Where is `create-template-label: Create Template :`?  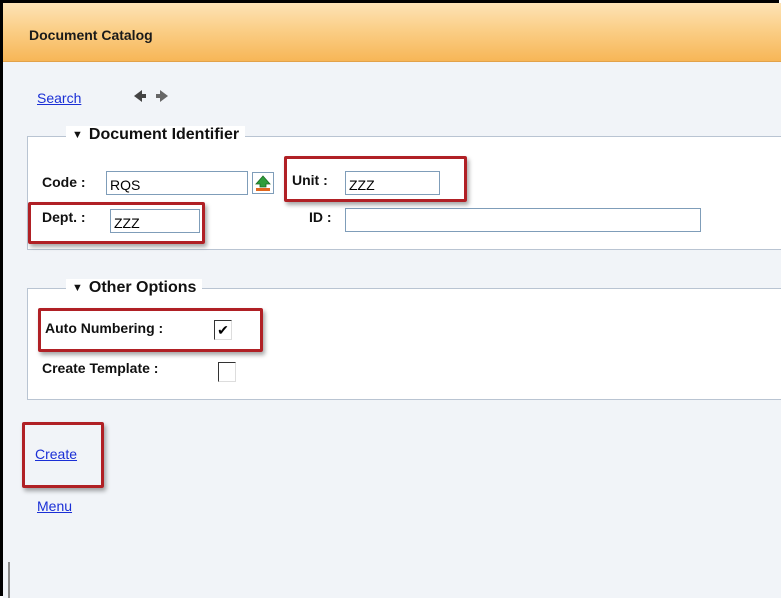
create-template-label: Create Template : is located at coordinates (100, 368).